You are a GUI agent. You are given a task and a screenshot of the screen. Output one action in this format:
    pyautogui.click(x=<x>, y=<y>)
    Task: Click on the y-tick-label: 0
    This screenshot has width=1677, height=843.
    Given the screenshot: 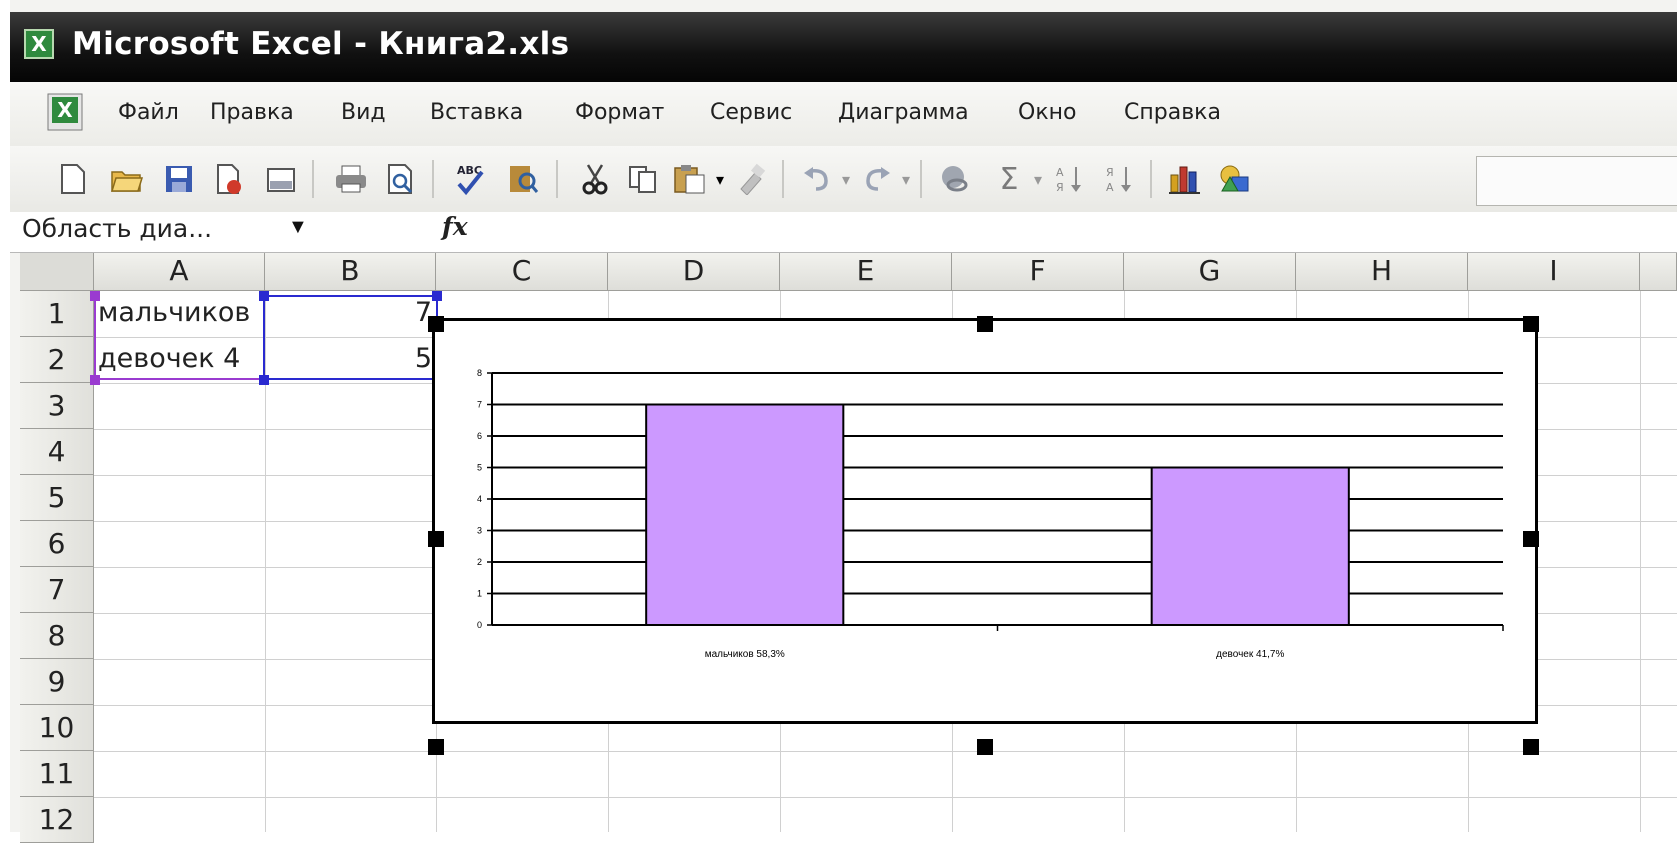 What is the action you would take?
    pyautogui.click(x=479, y=625)
    